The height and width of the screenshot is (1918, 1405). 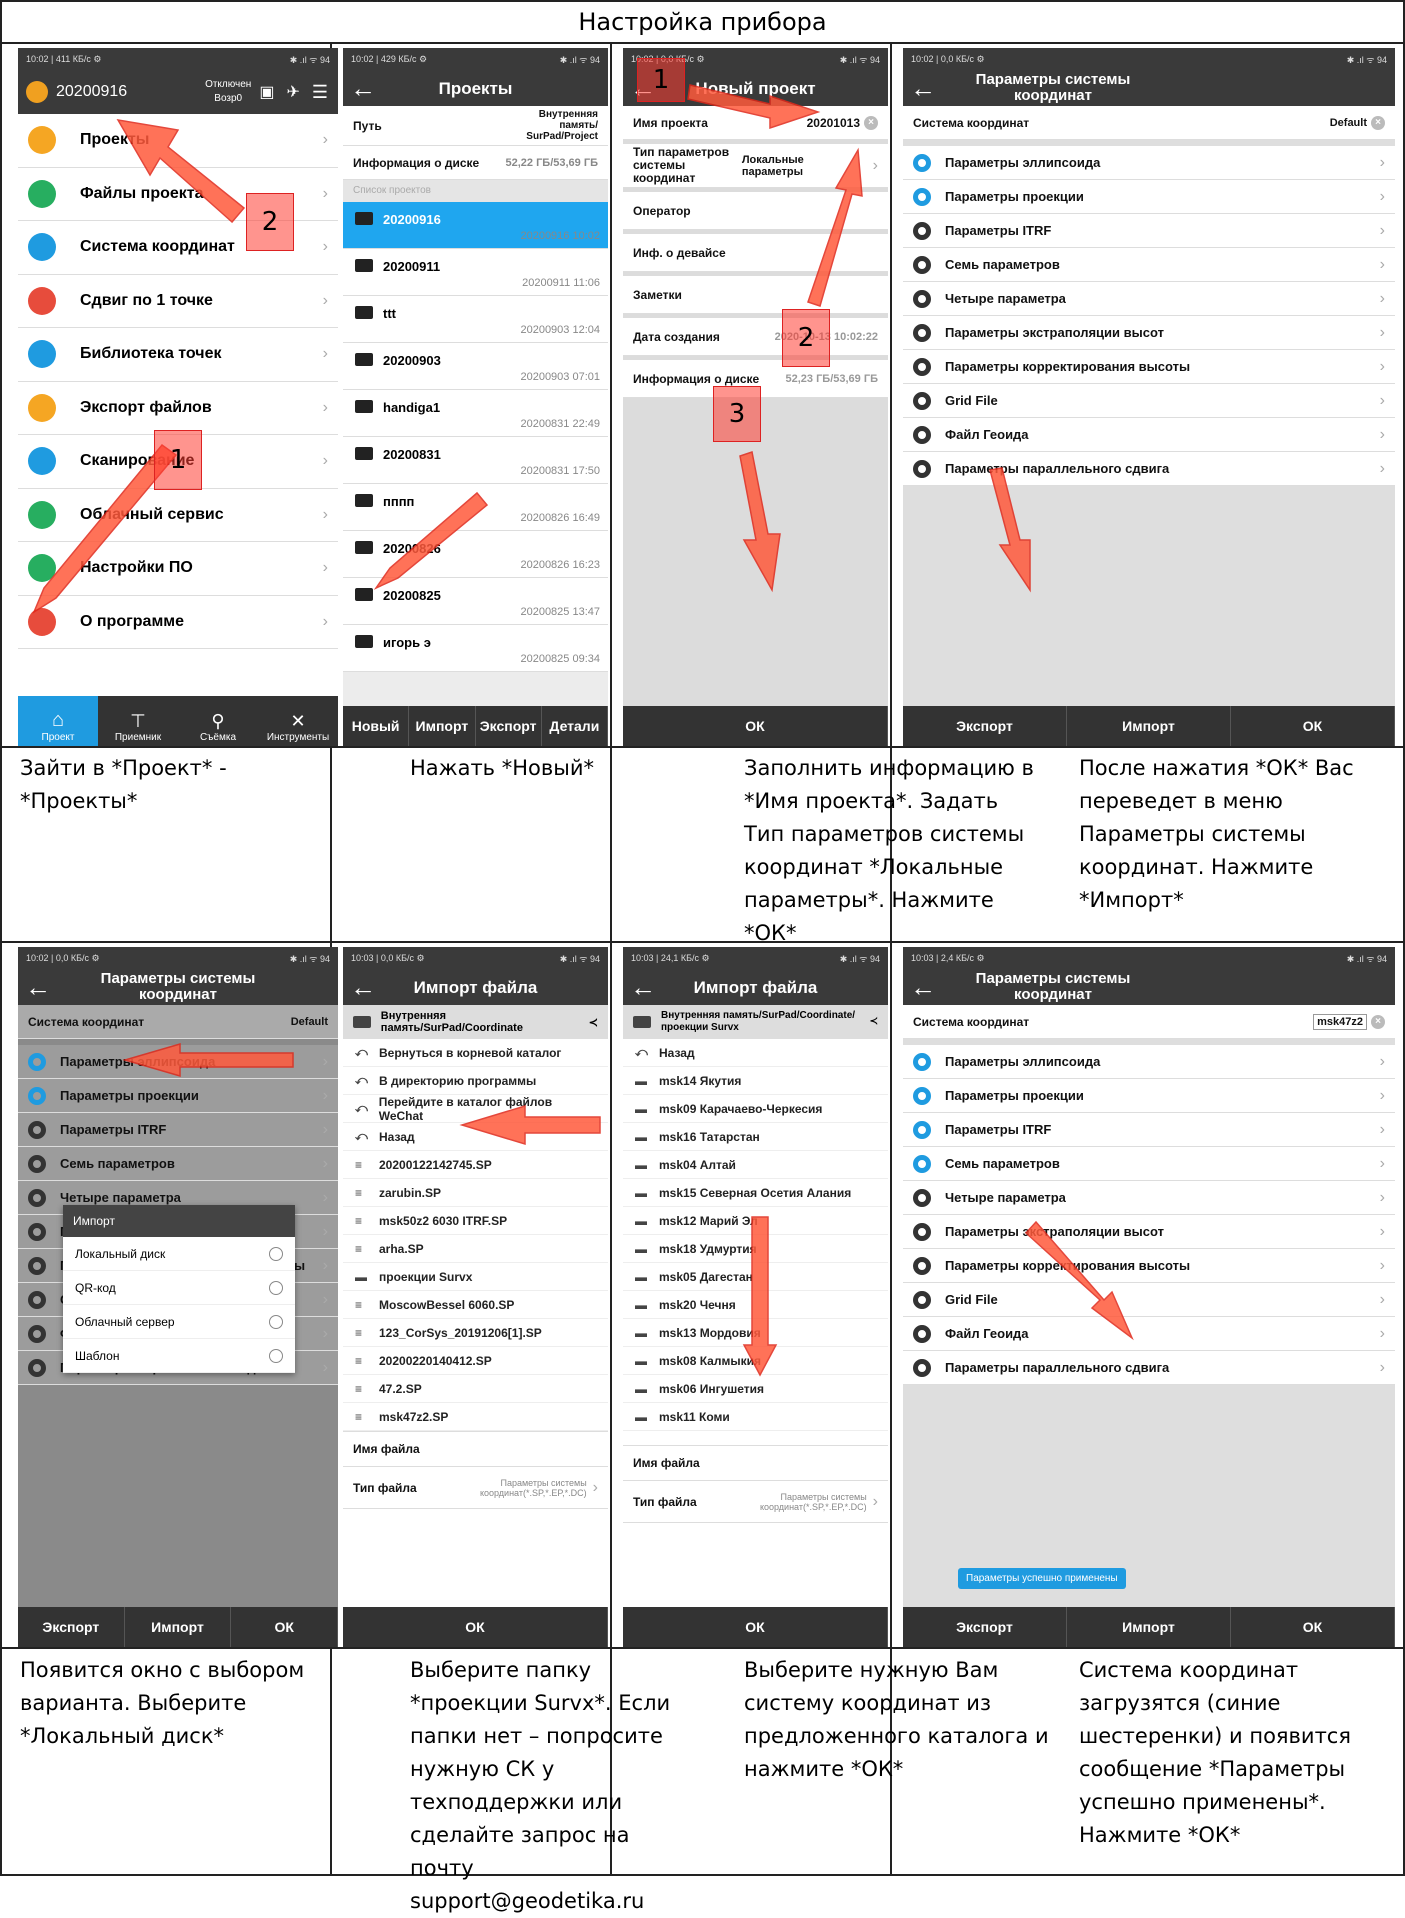 What do you see at coordinates (475, 319) in the screenshot?
I see `project-row: ttt 20200903 12:04` at bounding box center [475, 319].